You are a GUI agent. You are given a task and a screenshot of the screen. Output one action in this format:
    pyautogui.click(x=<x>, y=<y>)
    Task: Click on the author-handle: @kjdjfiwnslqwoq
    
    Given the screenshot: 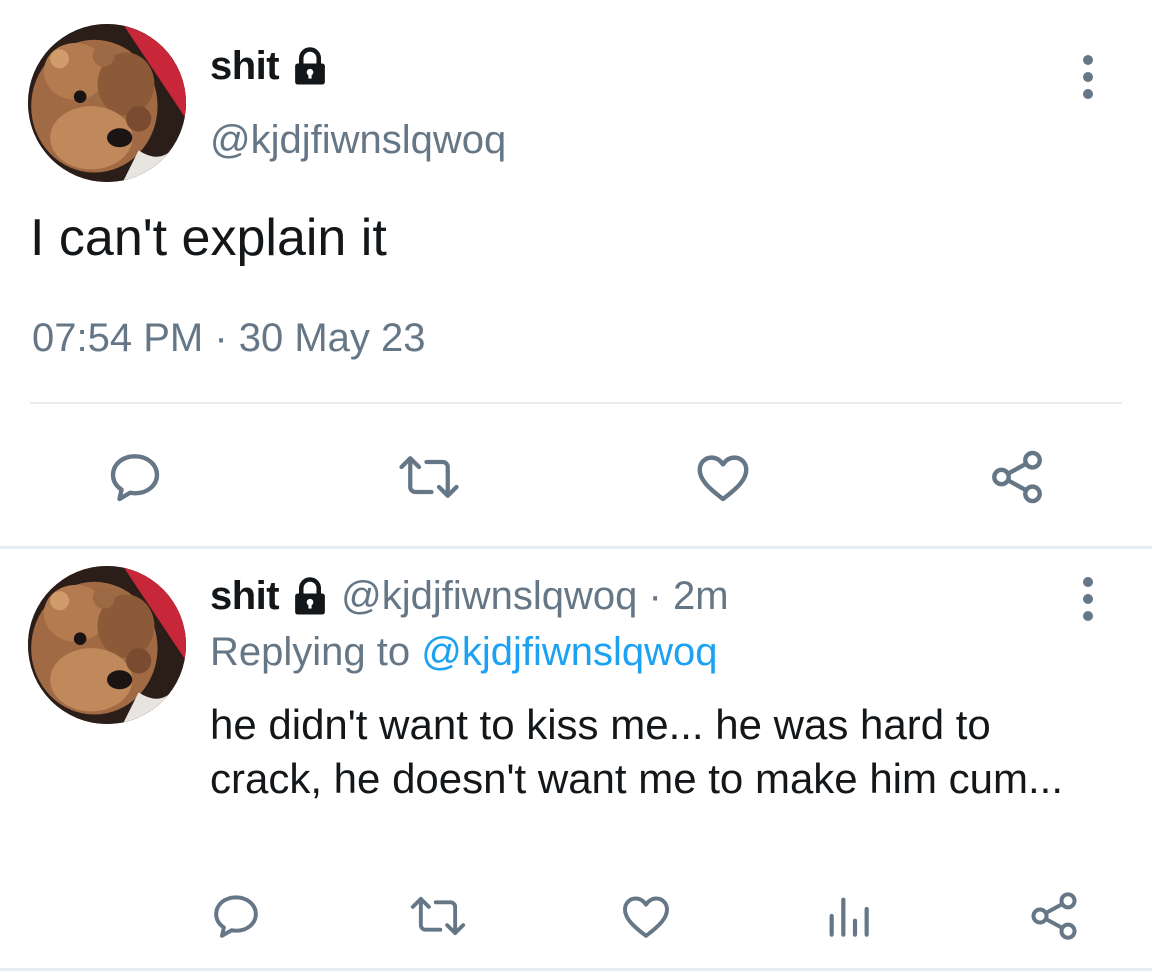 What is the action you would take?
    pyautogui.click(x=358, y=140)
    